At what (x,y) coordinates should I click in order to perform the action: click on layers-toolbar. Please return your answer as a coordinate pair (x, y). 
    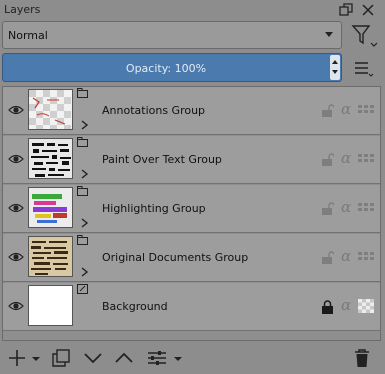
    Looking at the image, I should click on (192, 358).